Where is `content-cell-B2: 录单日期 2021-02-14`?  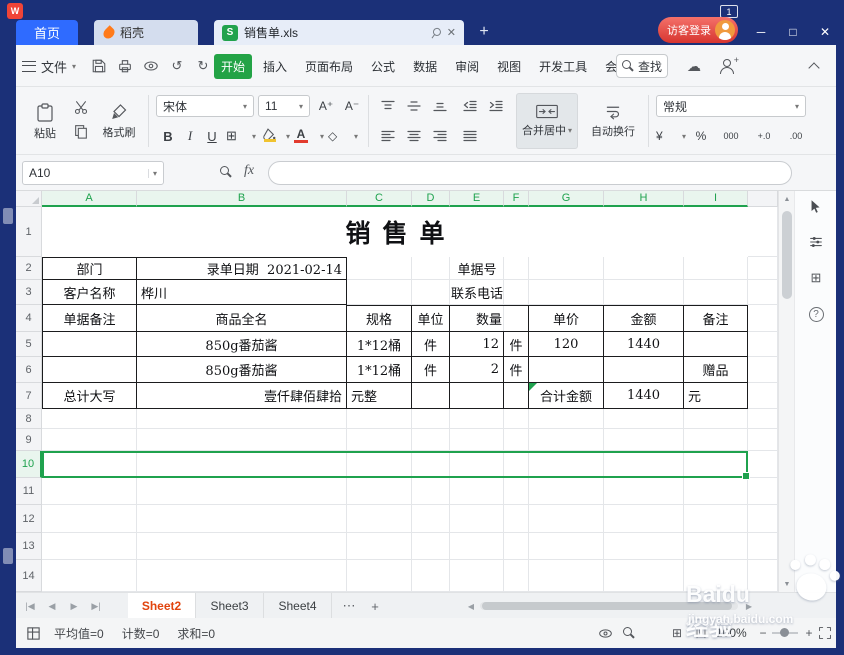
content-cell-B2: 录单日期 2021-02-14 is located at coordinates (242, 268).